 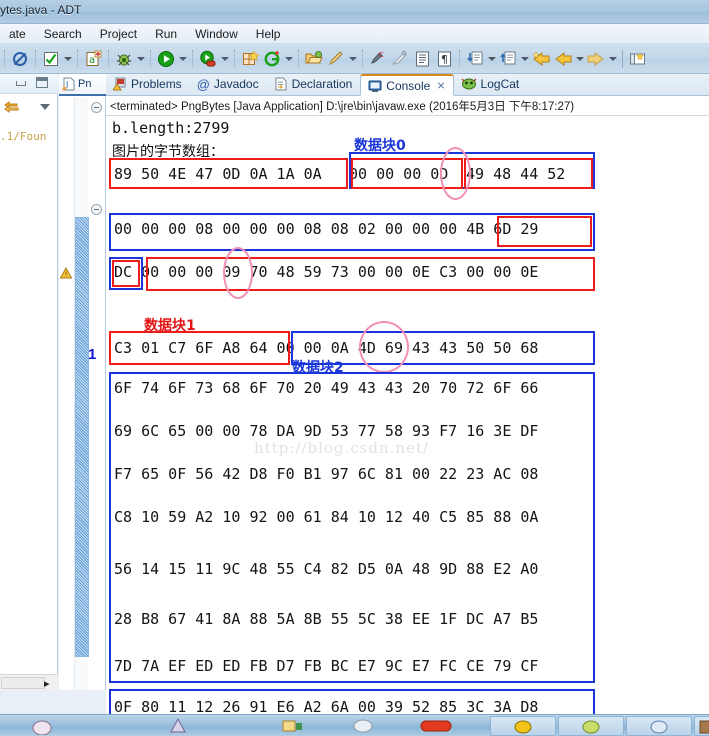 What do you see at coordinates (67, 59) in the screenshot?
I see `check-dropdown-arrow` at bounding box center [67, 59].